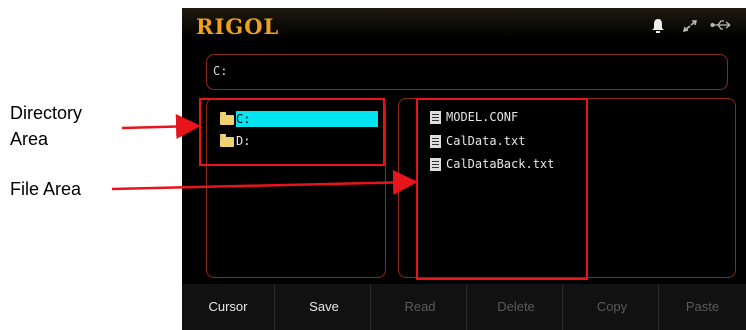  I want to click on directory-area-label-line1: Directory, so click(46, 113).